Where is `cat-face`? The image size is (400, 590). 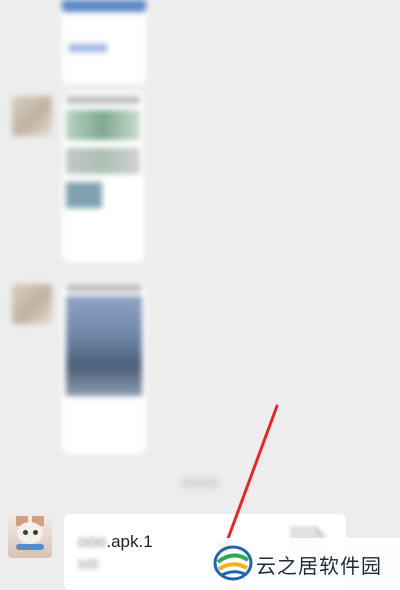 cat-face is located at coordinates (30, 533).